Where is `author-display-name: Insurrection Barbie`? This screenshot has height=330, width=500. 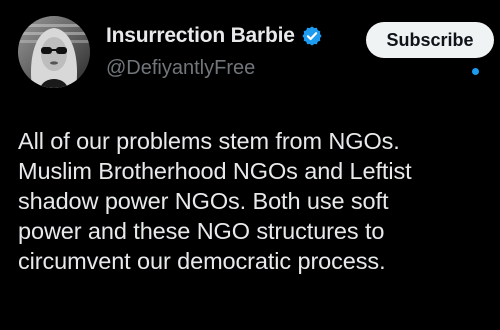
author-display-name: Insurrection Barbie is located at coordinates (200, 36).